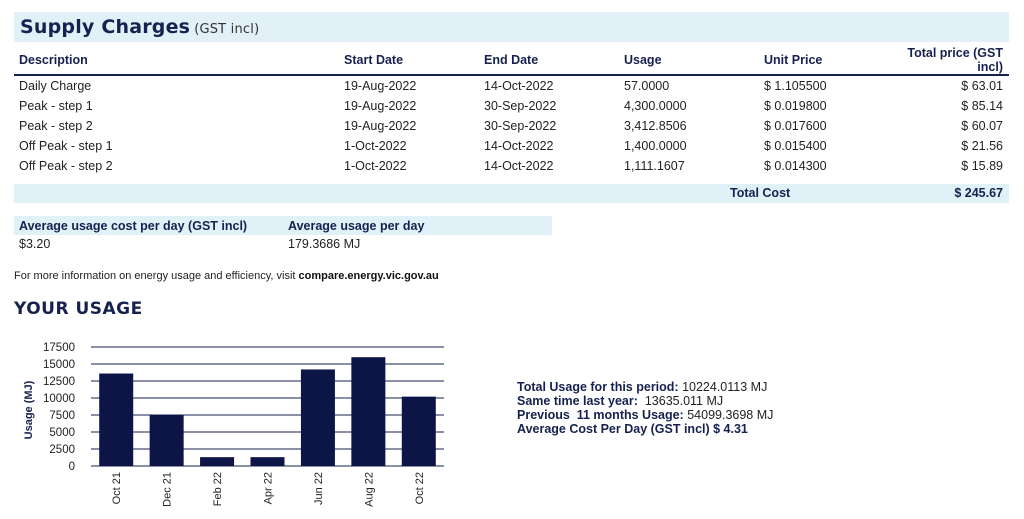  What do you see at coordinates (269, 488) in the screenshot?
I see `x-tick-label: Apr 22` at bounding box center [269, 488].